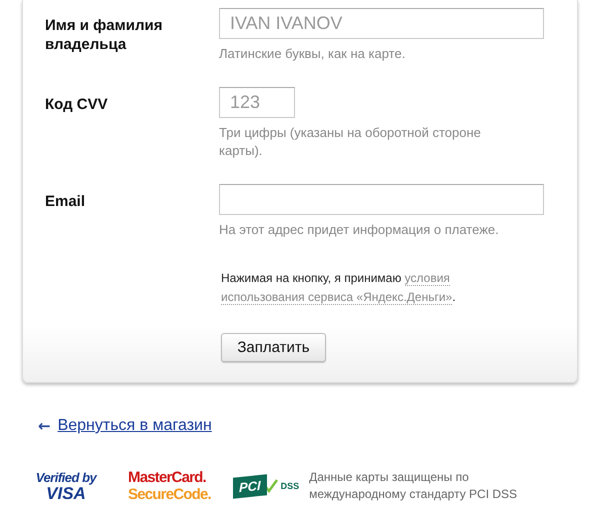  What do you see at coordinates (66, 478) in the screenshot?
I see `visa-badge-text: Verified by` at bounding box center [66, 478].